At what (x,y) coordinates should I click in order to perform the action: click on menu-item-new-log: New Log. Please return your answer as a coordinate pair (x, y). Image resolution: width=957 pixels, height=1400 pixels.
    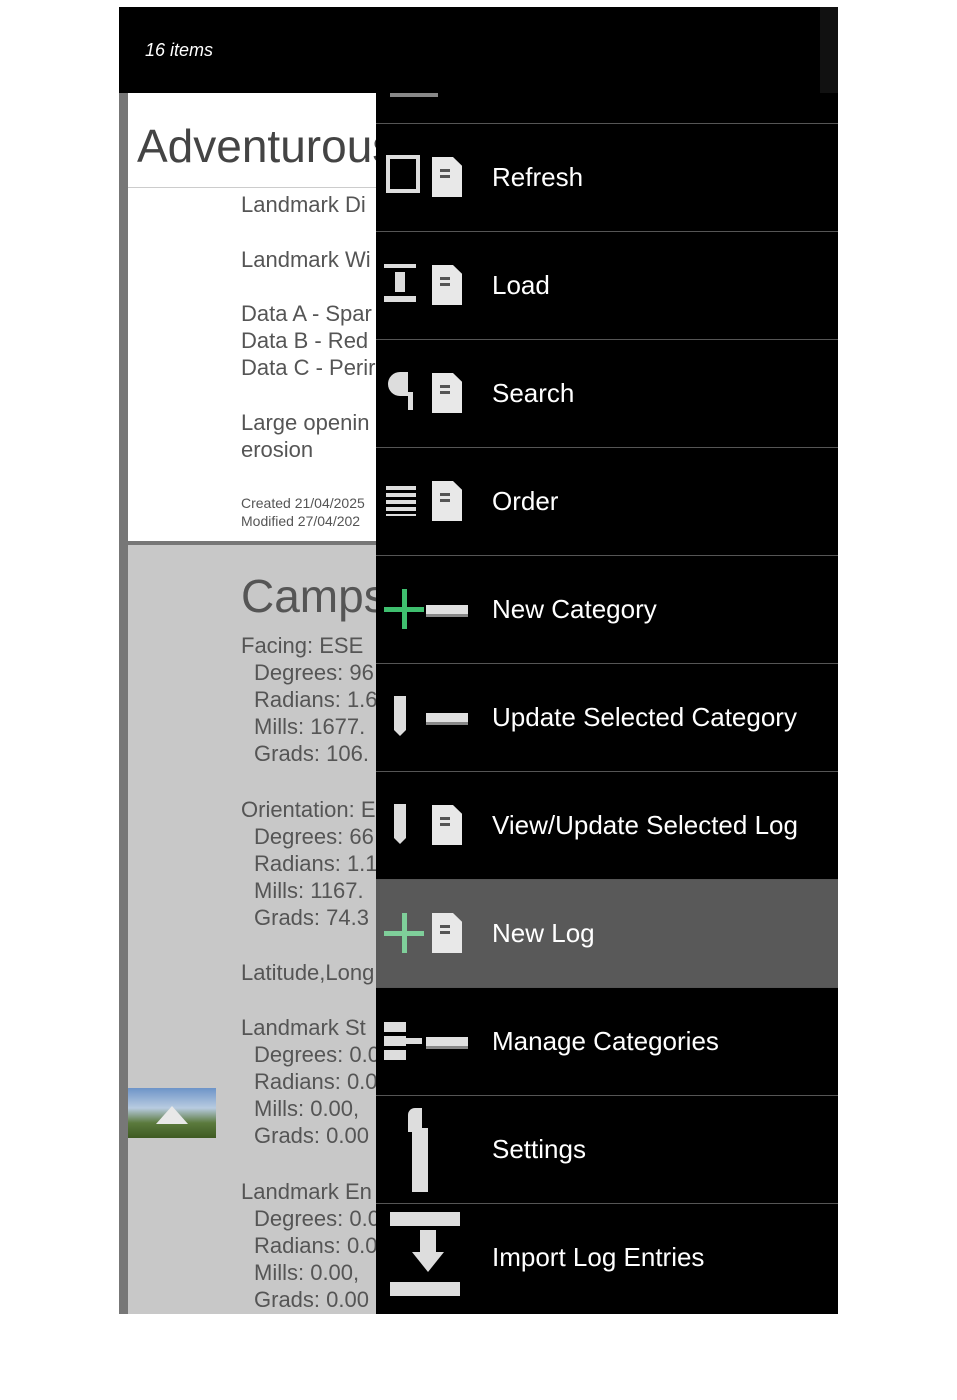
    Looking at the image, I should click on (607, 934).